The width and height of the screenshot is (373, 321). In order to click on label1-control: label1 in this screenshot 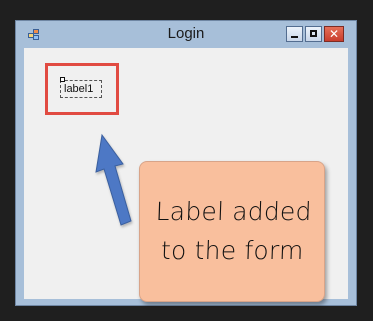, I will do `click(81, 87)`.